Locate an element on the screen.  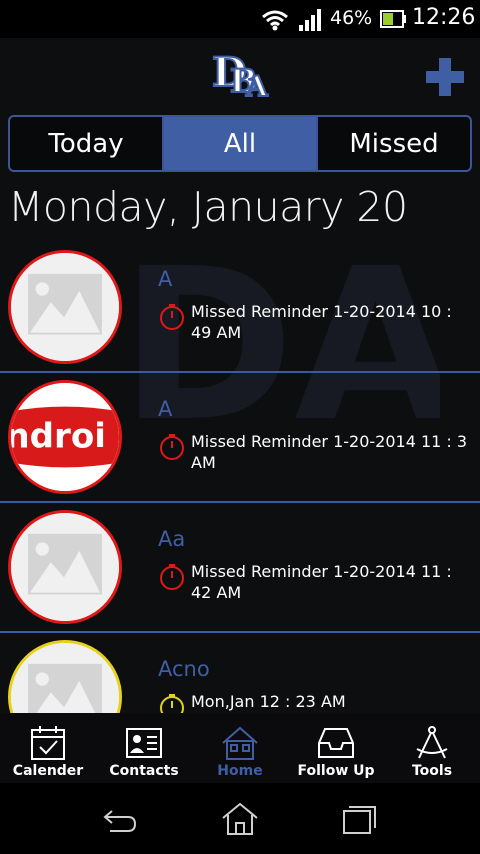
contact-name: Aa is located at coordinates (172, 539).